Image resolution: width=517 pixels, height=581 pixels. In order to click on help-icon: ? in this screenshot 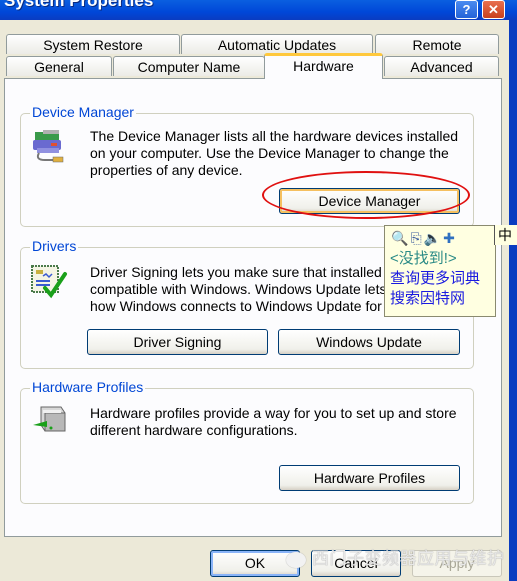, I will do `click(466, 9)`.